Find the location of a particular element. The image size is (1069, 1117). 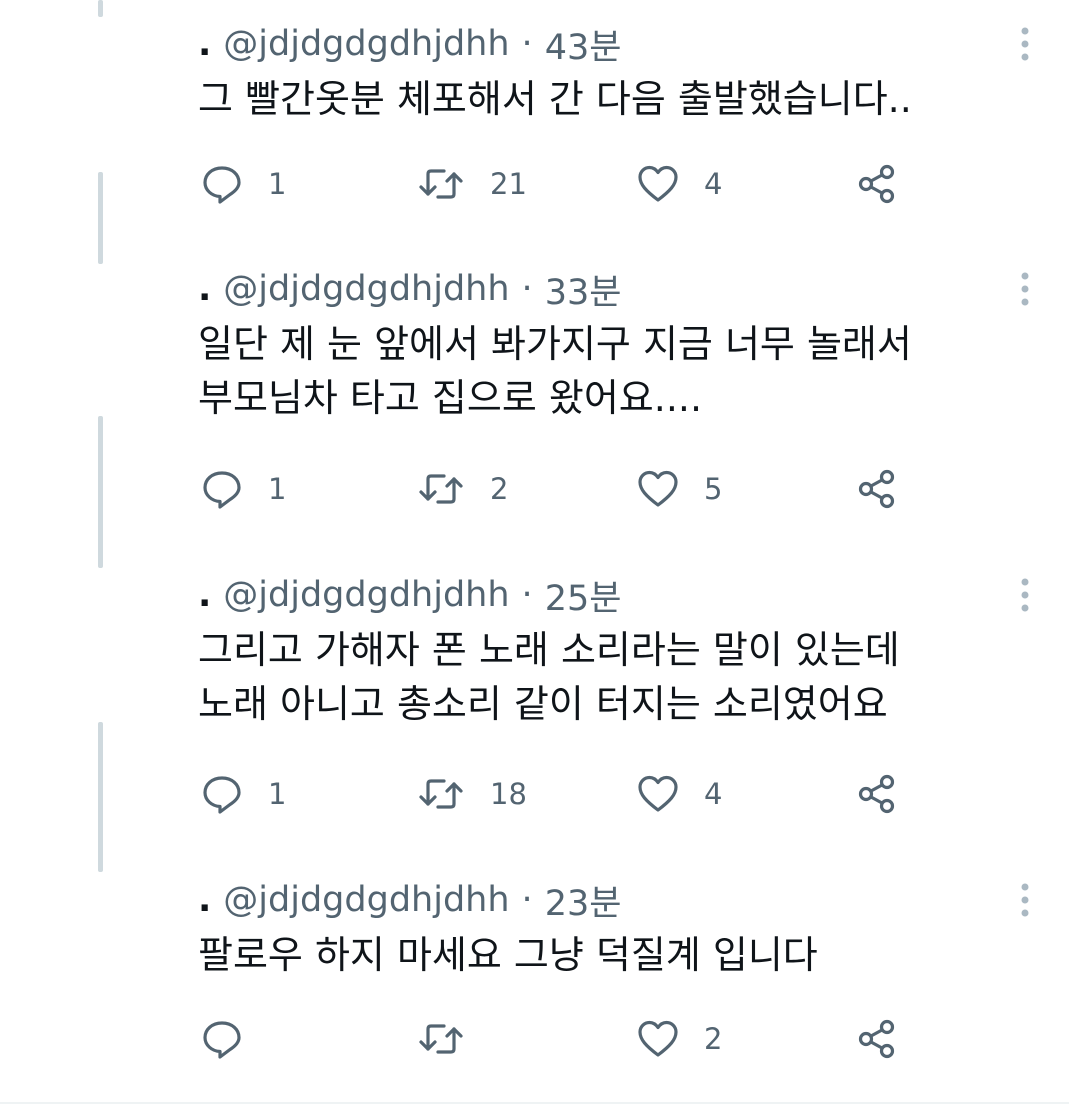

tweet-header: . @jdjdgdgdhjdhh · 23분 is located at coordinates (409, 900).